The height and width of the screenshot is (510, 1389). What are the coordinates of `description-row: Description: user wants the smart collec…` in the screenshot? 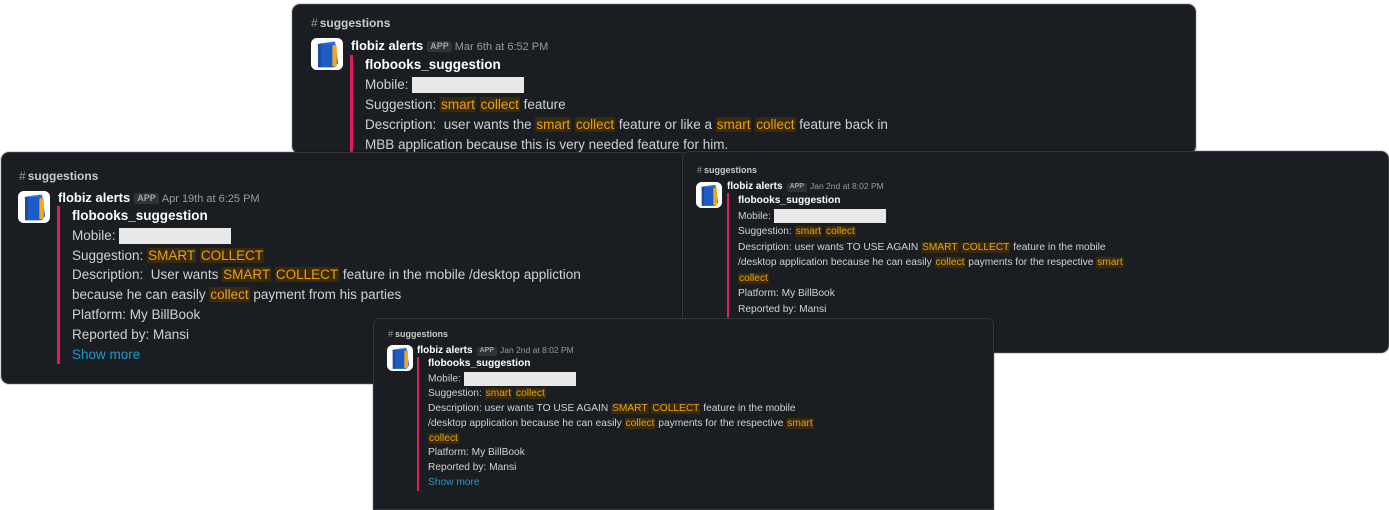 It's located at (626, 124).